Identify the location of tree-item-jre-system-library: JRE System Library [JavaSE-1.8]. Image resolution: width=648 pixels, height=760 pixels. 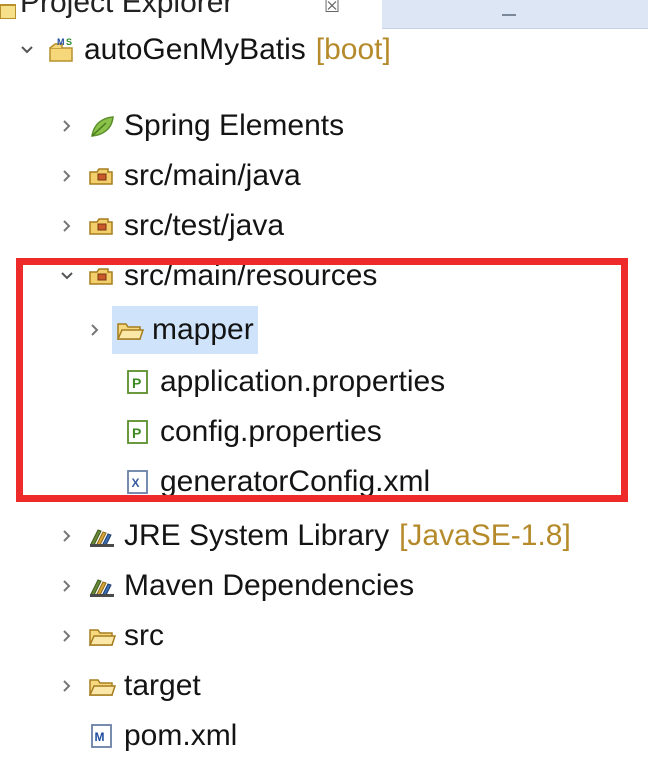
(313, 536).